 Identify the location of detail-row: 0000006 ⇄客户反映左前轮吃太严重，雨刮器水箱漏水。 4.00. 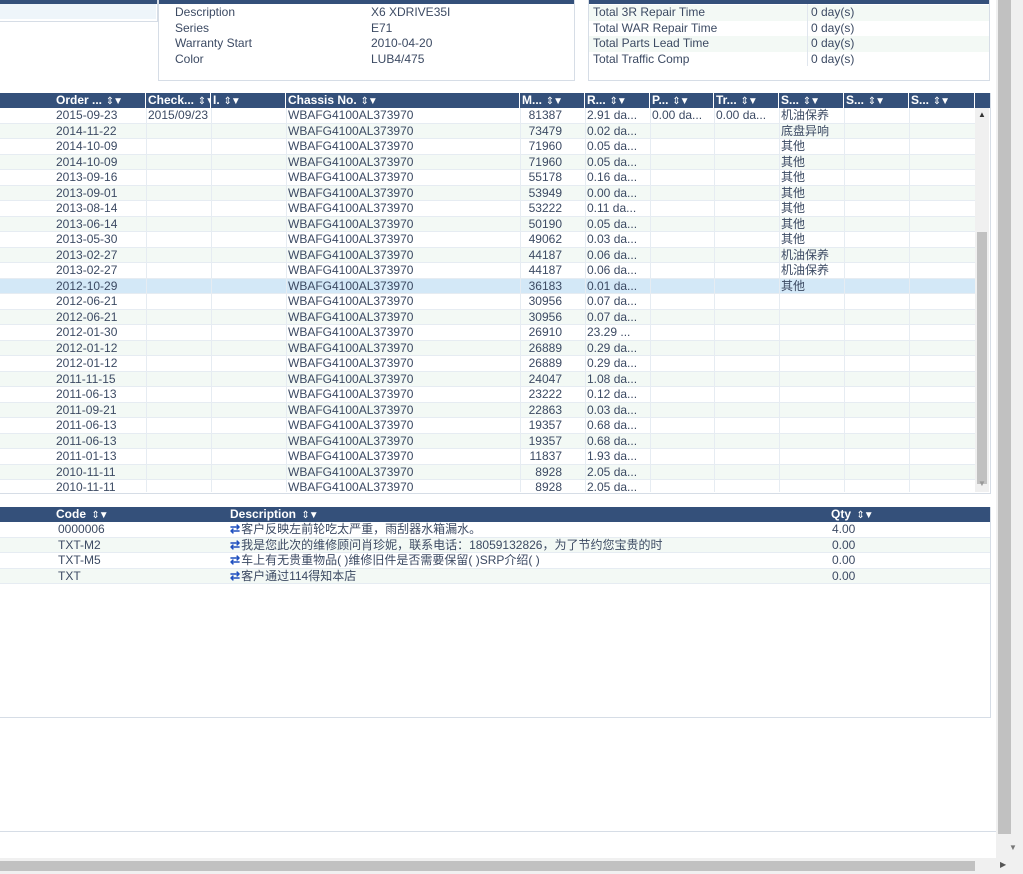
(495, 530).